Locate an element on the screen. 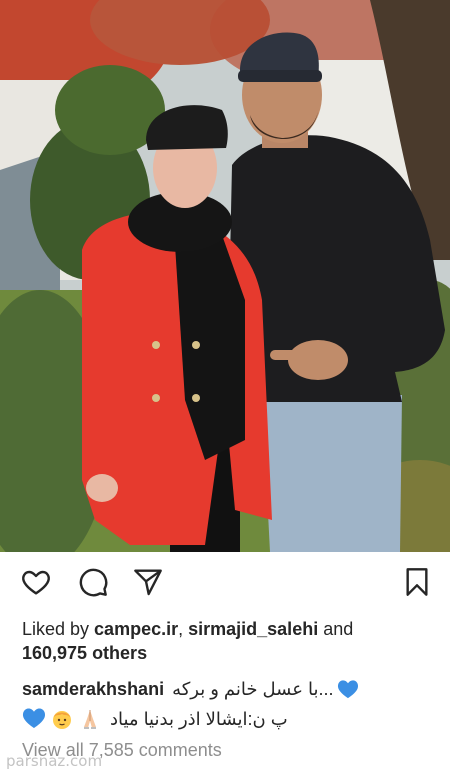  caption-line-2: پ ن:ایشالا اذر بدنیا میاد is located at coordinates (227, 719).